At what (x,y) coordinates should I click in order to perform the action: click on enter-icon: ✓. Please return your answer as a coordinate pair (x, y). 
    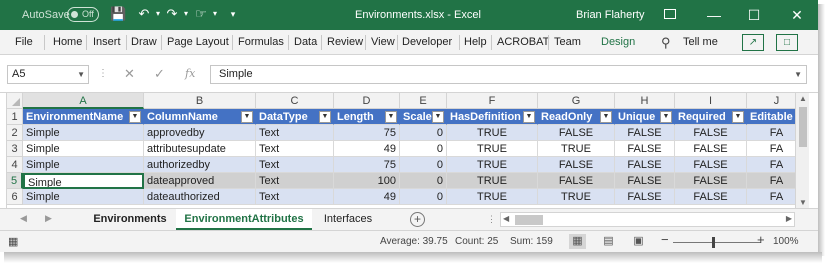
    Looking at the image, I should click on (159, 74).